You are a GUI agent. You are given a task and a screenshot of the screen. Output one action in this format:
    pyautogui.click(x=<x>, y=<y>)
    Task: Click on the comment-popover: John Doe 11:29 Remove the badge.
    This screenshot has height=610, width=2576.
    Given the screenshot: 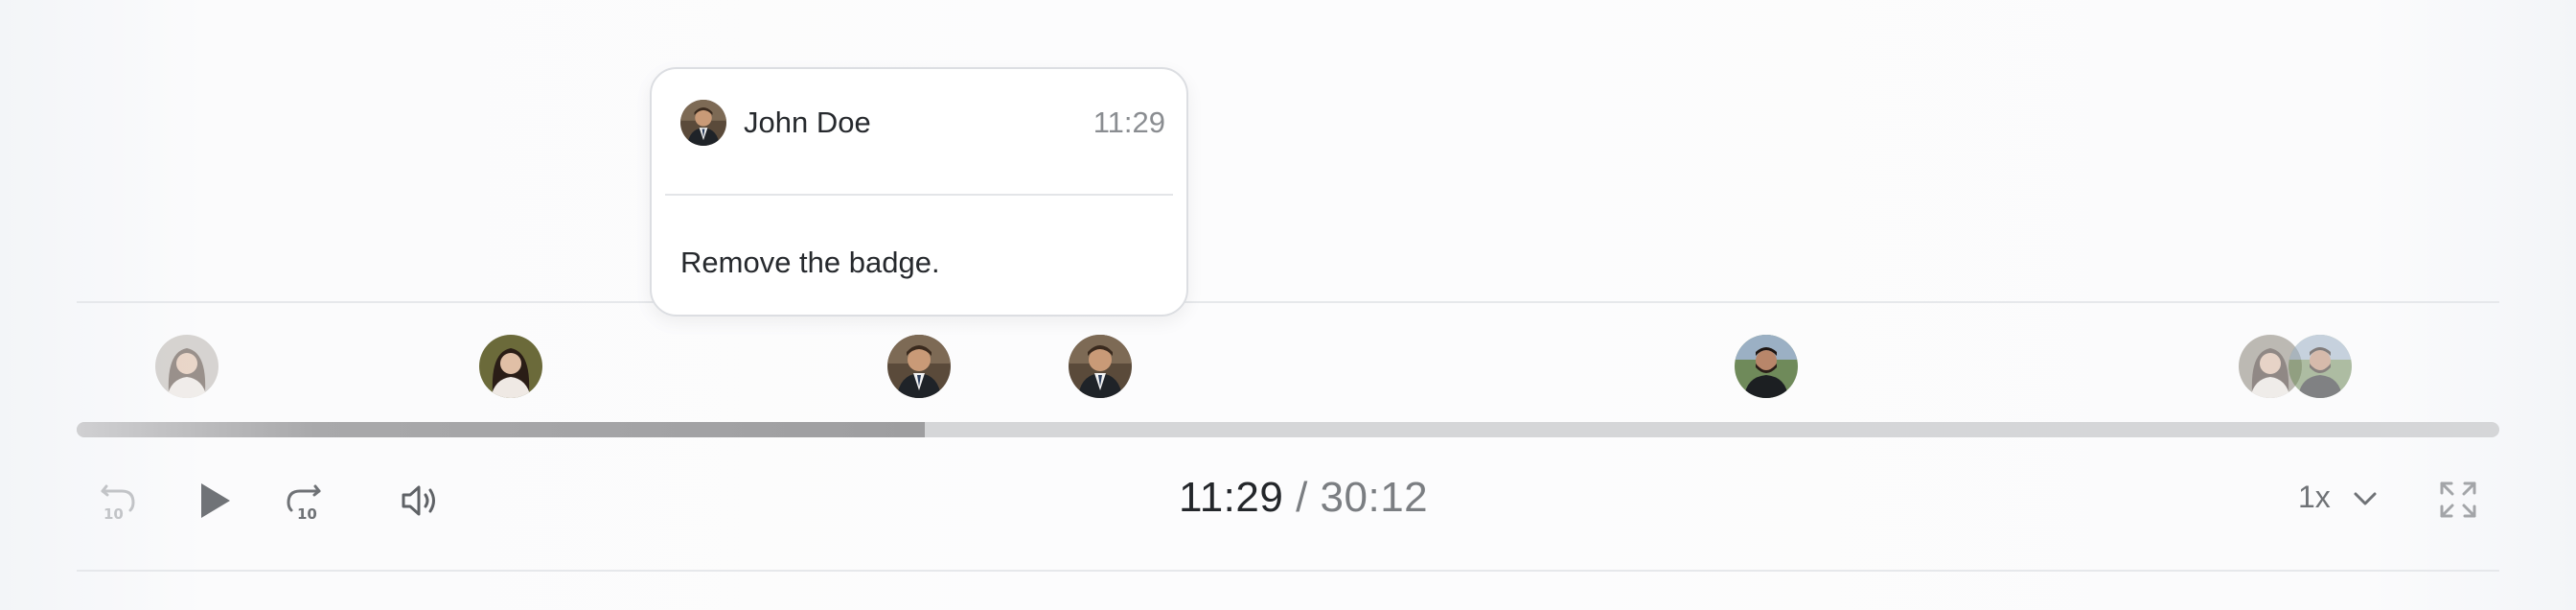 What is the action you would take?
    pyautogui.click(x=919, y=192)
    